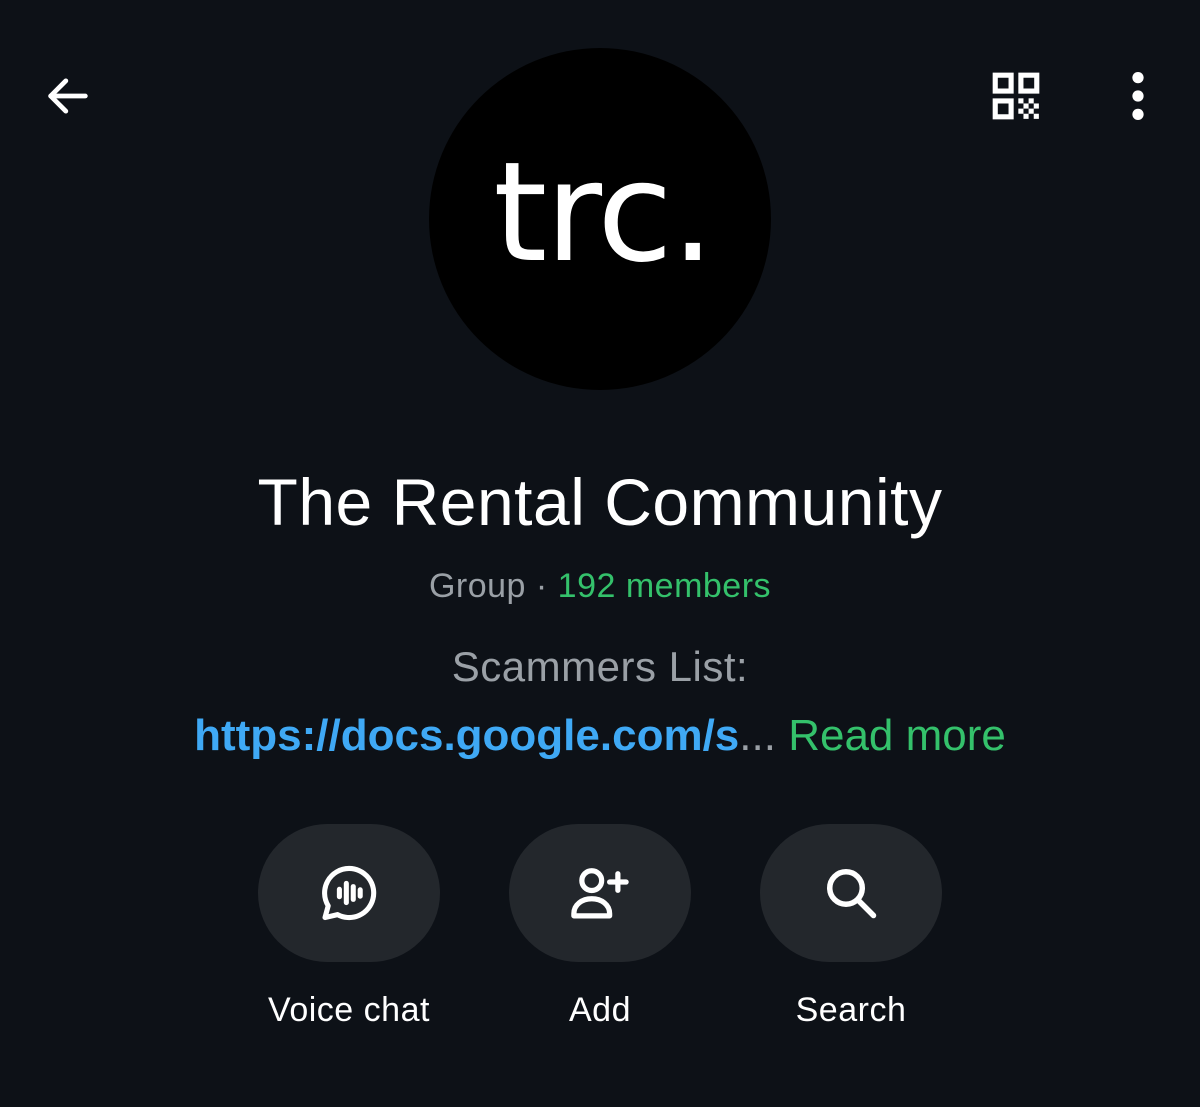 The width and height of the screenshot is (1200, 1107). Describe the element at coordinates (664, 586) in the screenshot. I see `members-count-link: 192 members` at that location.